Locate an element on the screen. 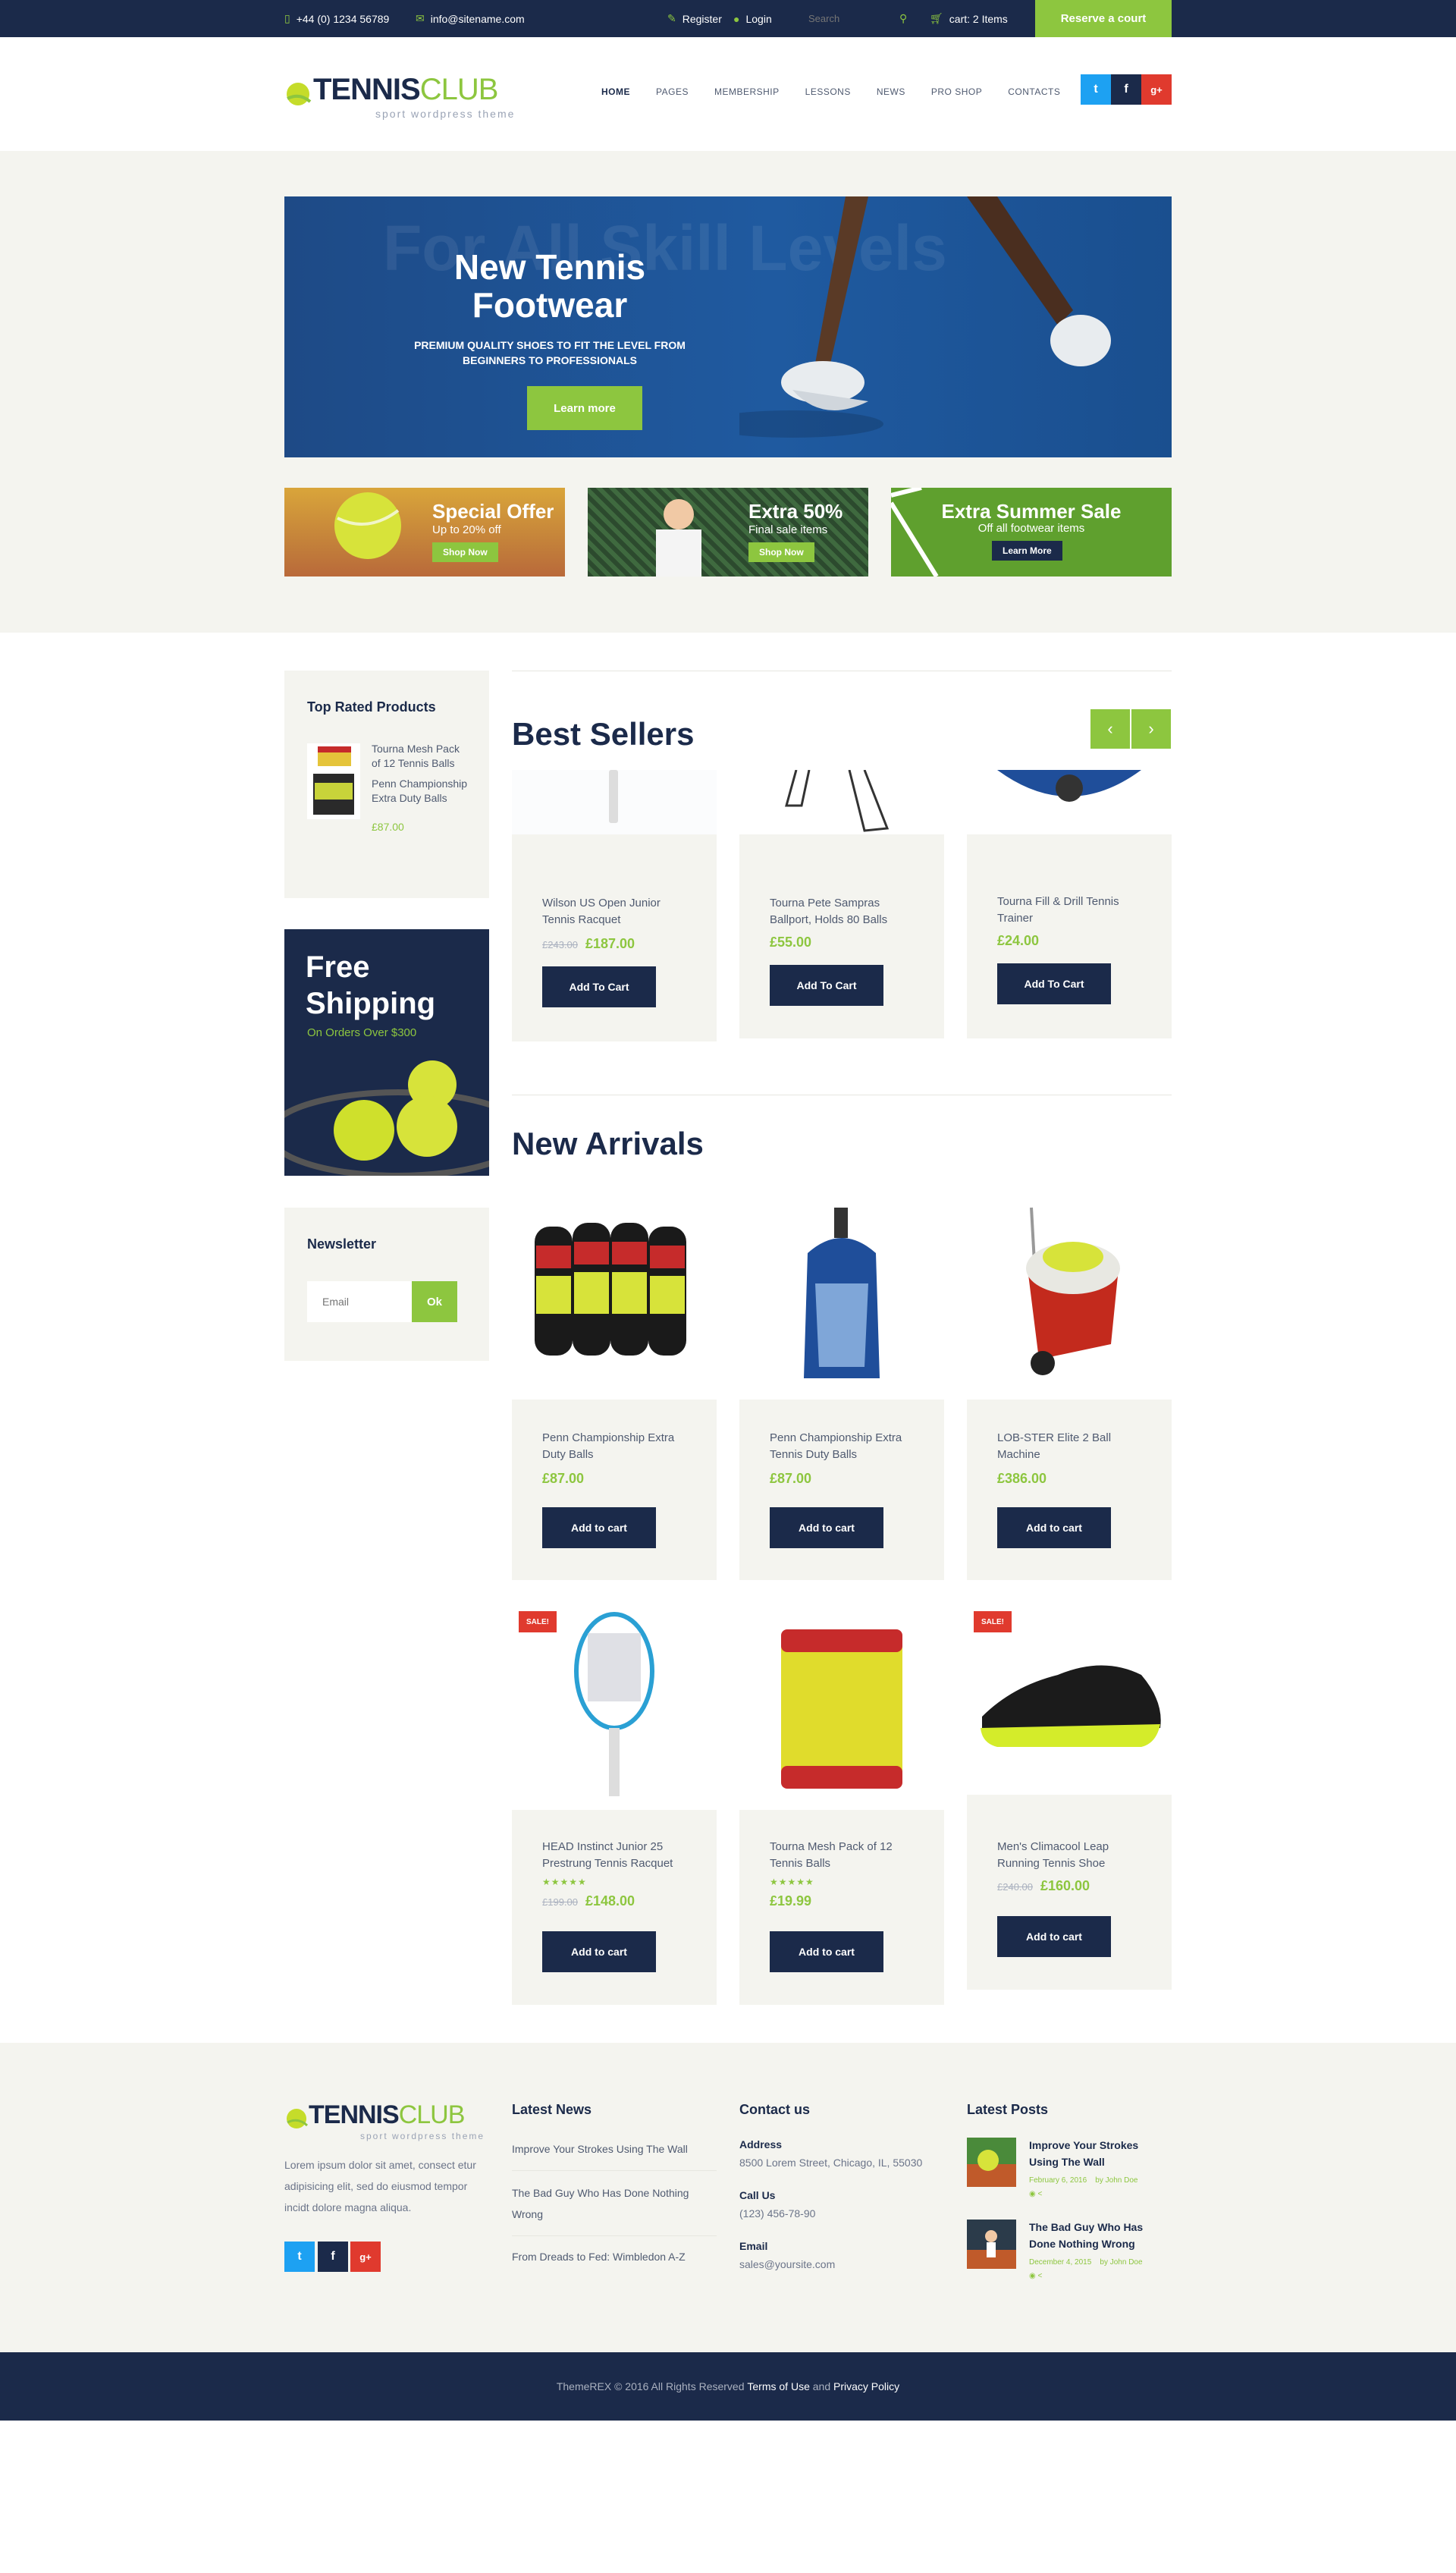 Image resolution: width=1456 pixels, height=2573 pixels. terms-link: Terms of Use is located at coordinates (778, 2386).